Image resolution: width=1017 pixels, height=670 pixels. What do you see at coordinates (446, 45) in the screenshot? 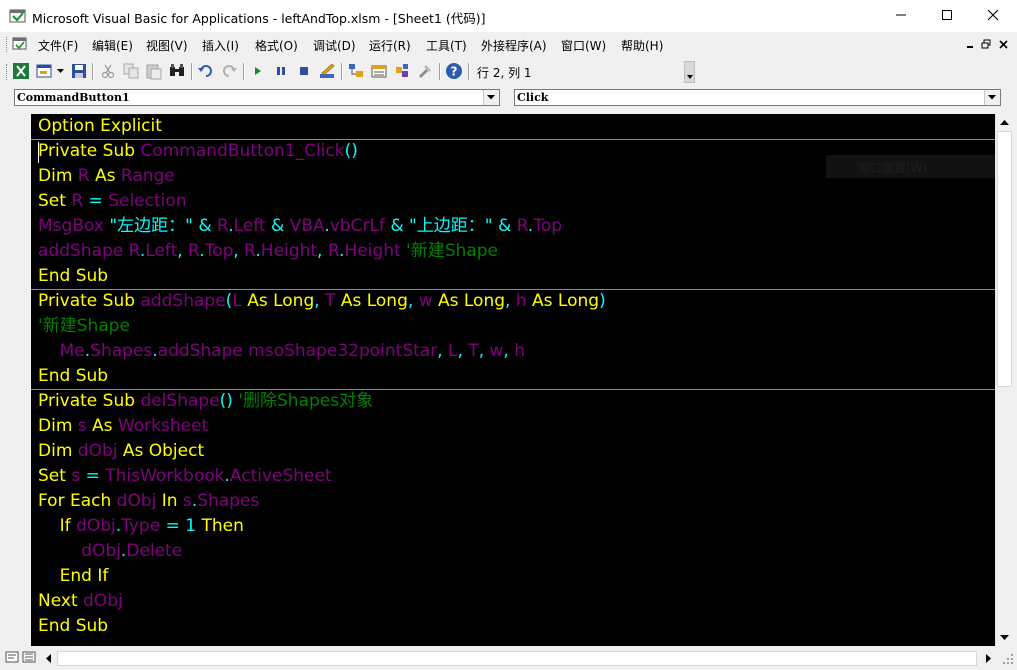
I see `menu-tools: 工具(T)` at bounding box center [446, 45].